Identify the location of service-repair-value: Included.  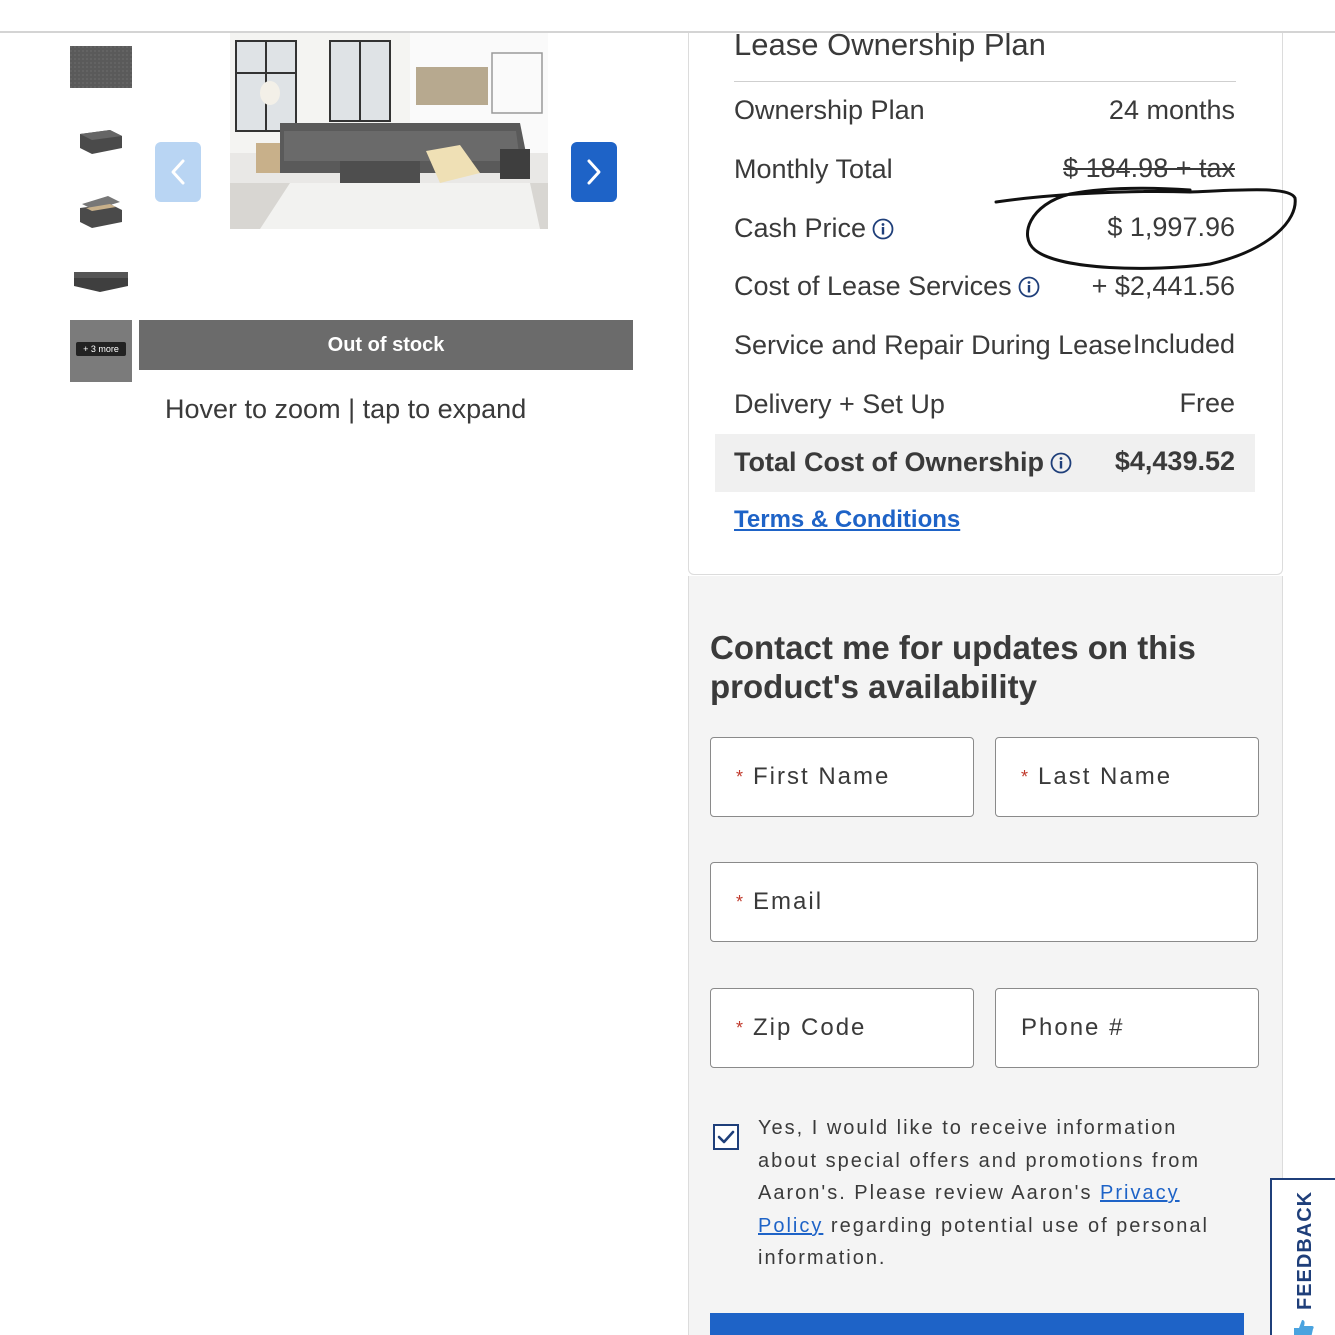
(1183, 344).